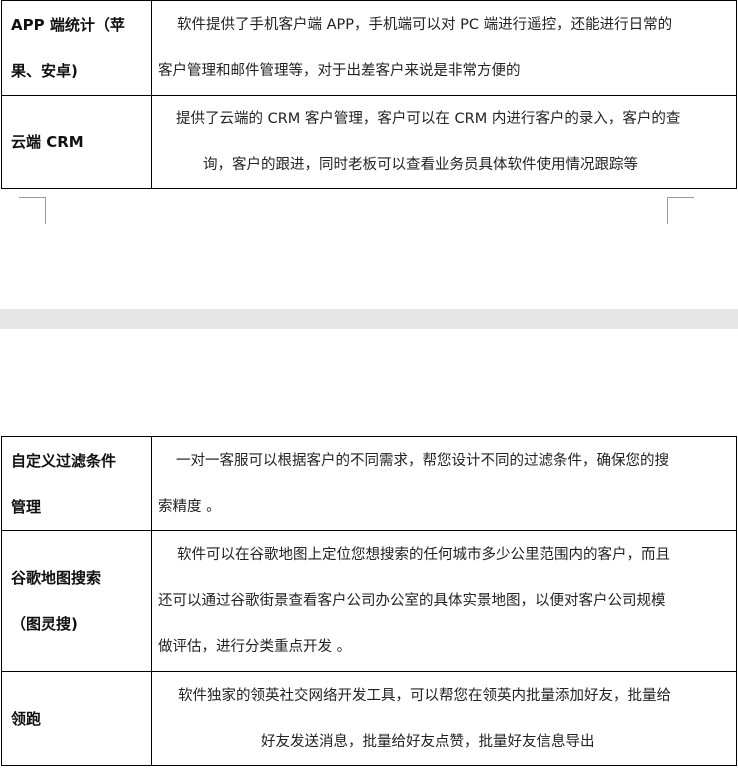 Image resolution: width=738 pixels, height=769 pixels. Describe the element at coordinates (369, 319) in the screenshot. I see `page-break-gap` at that location.